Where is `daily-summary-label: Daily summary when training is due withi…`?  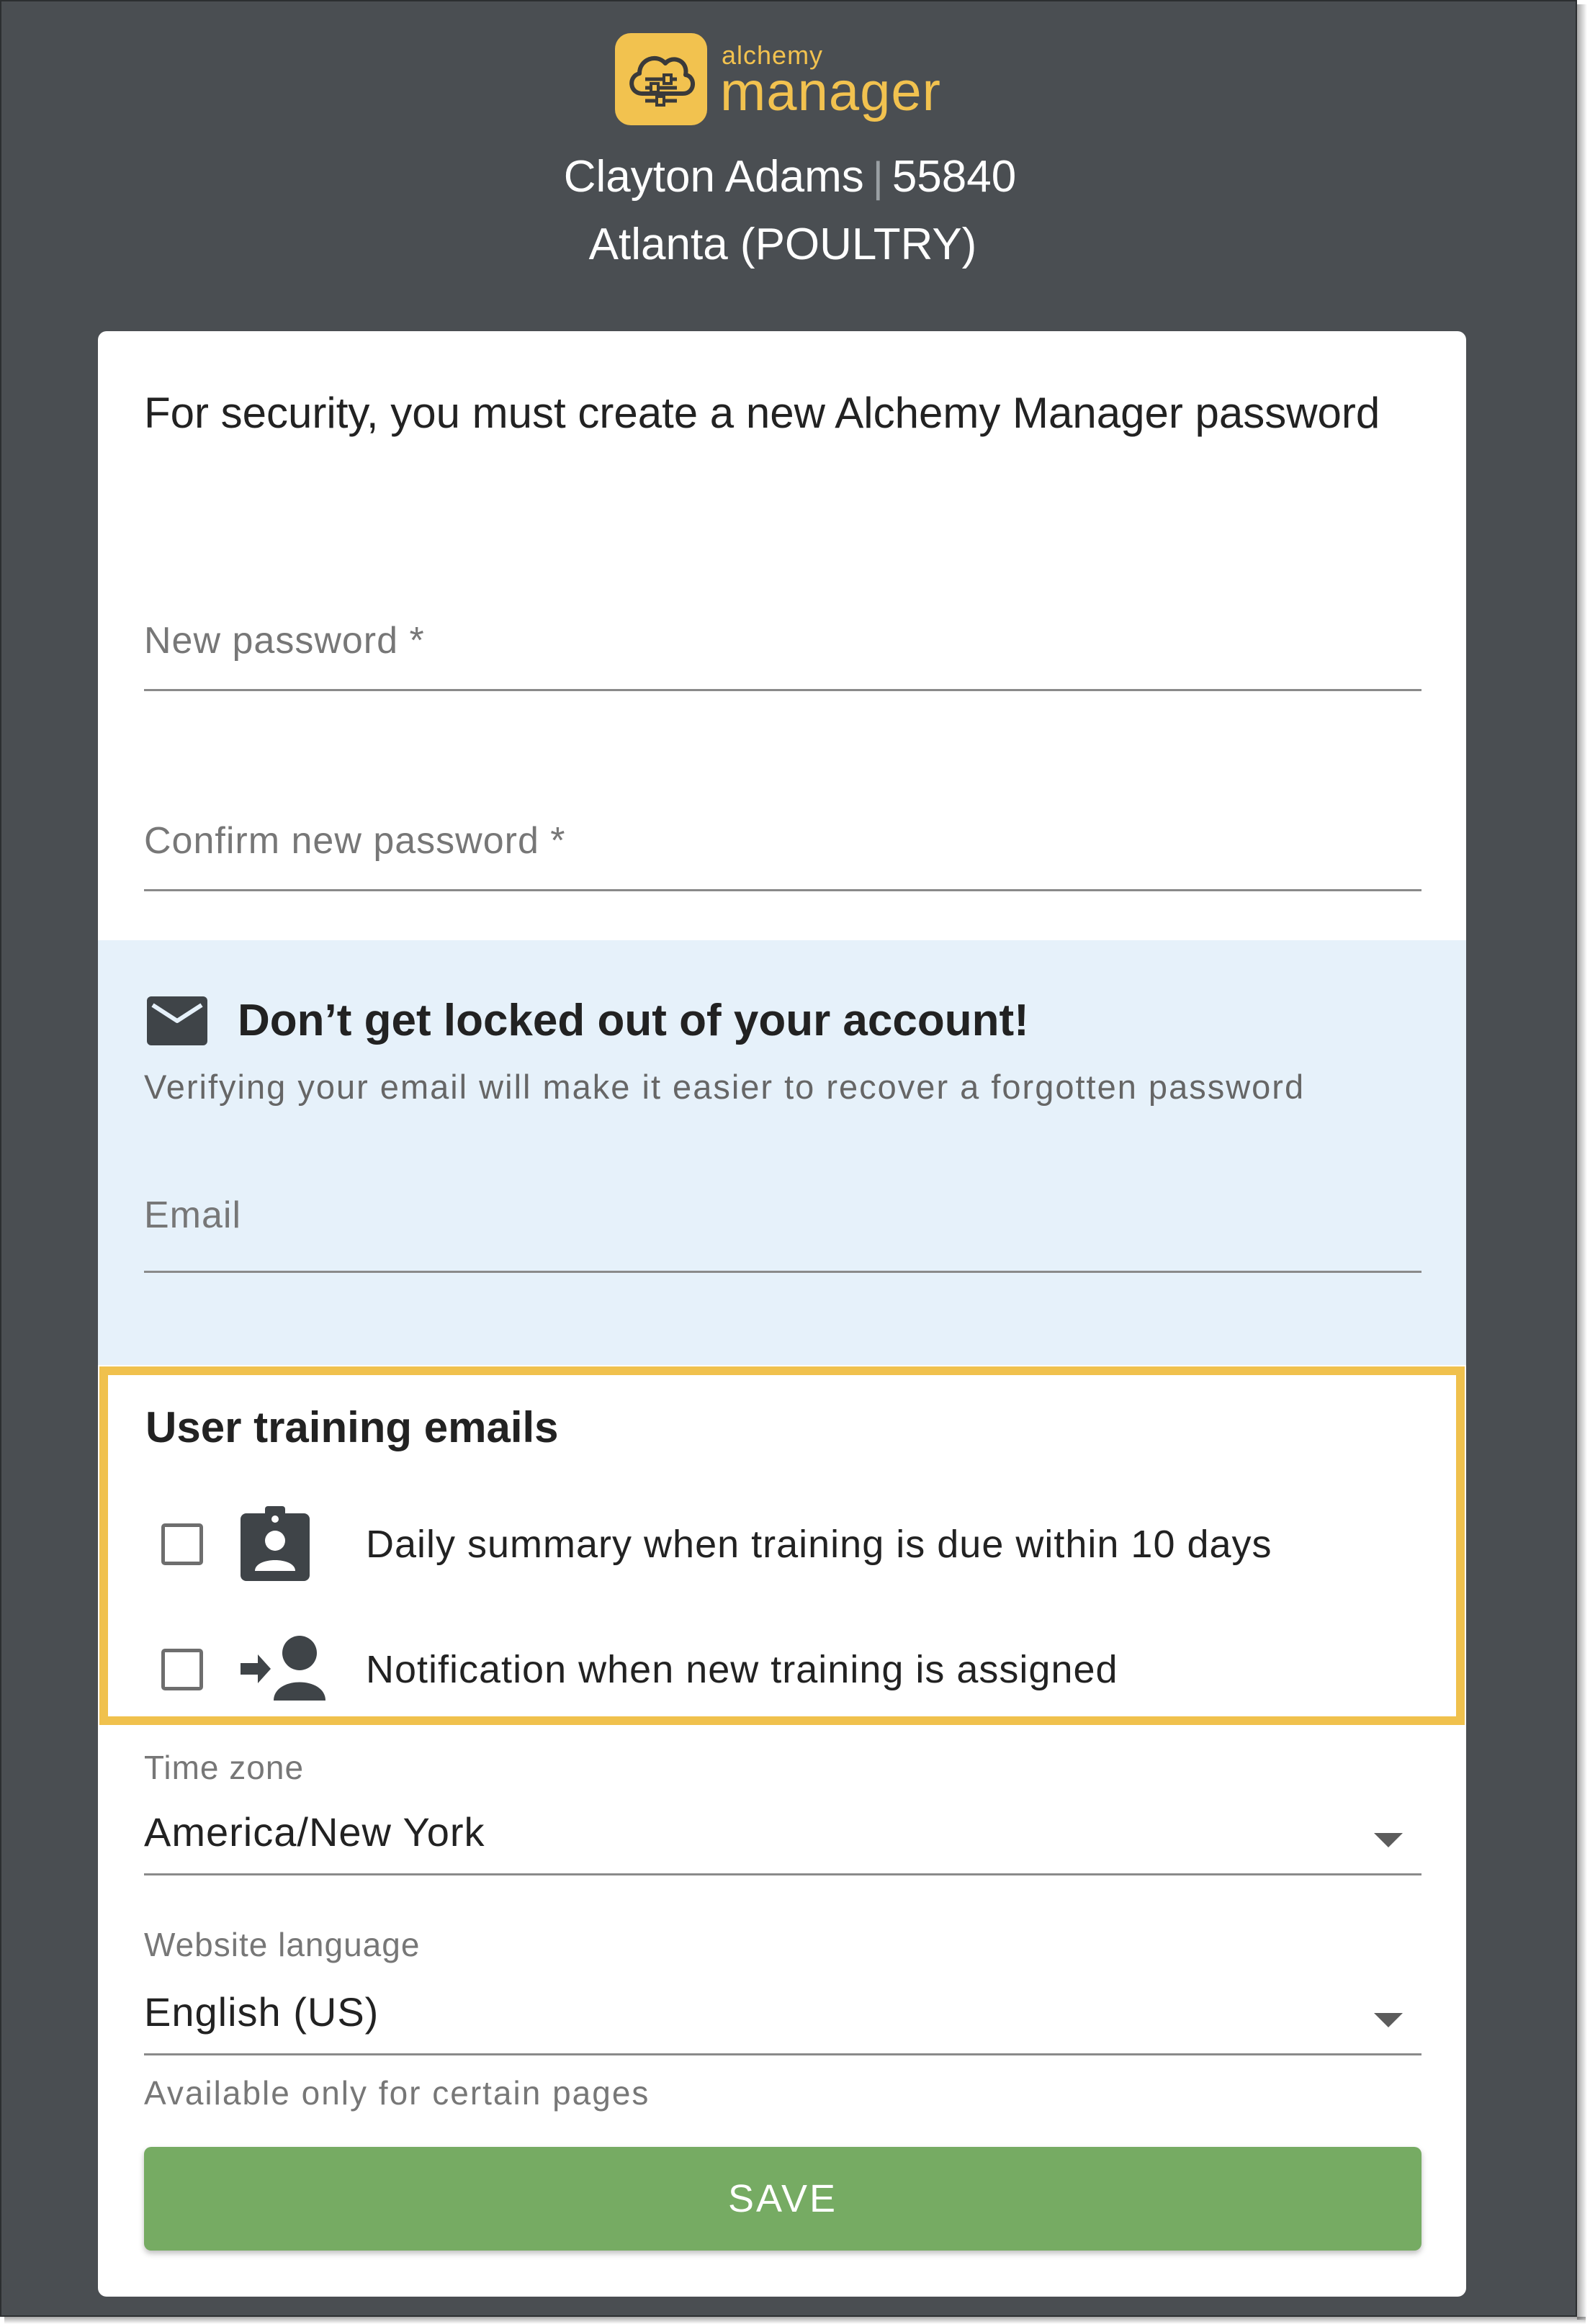 daily-summary-label: Daily summary when training is due withi… is located at coordinates (819, 1544).